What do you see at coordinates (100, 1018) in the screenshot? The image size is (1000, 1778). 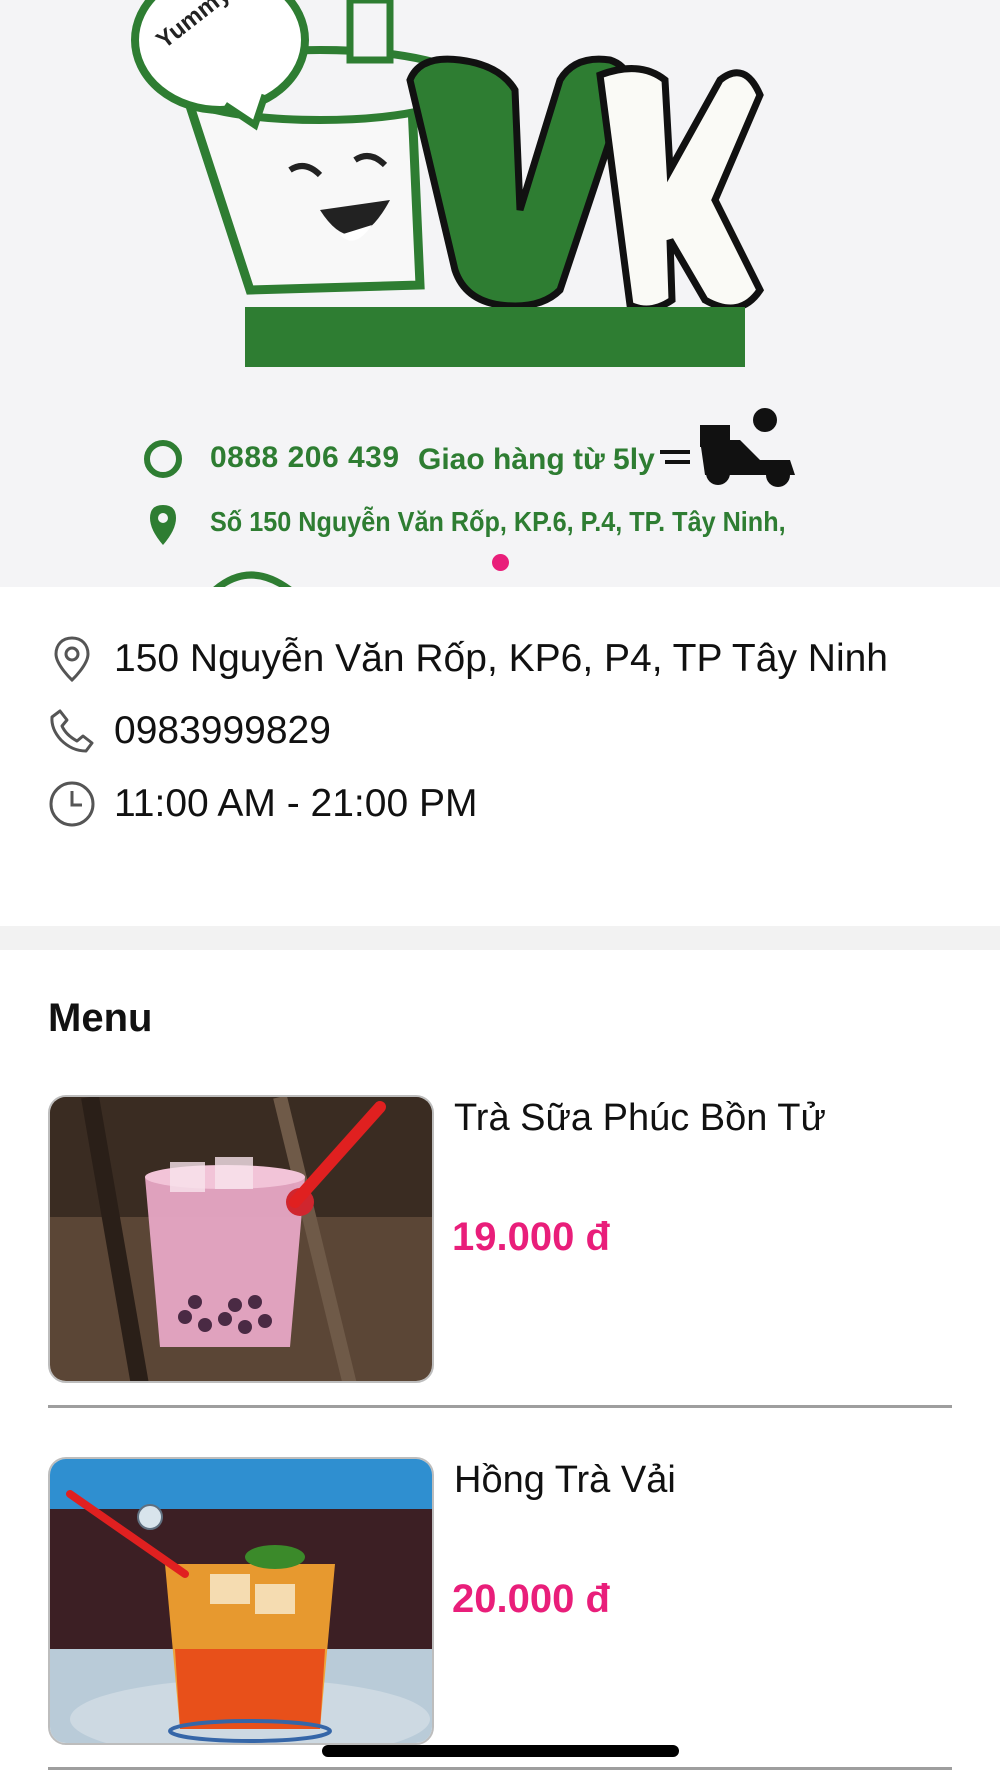 I see `menu-title: Menu` at bounding box center [100, 1018].